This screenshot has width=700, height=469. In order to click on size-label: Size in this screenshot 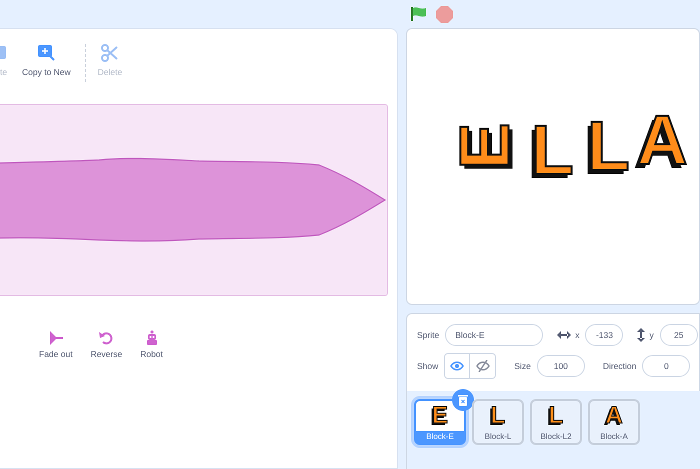, I will do `click(522, 366)`.